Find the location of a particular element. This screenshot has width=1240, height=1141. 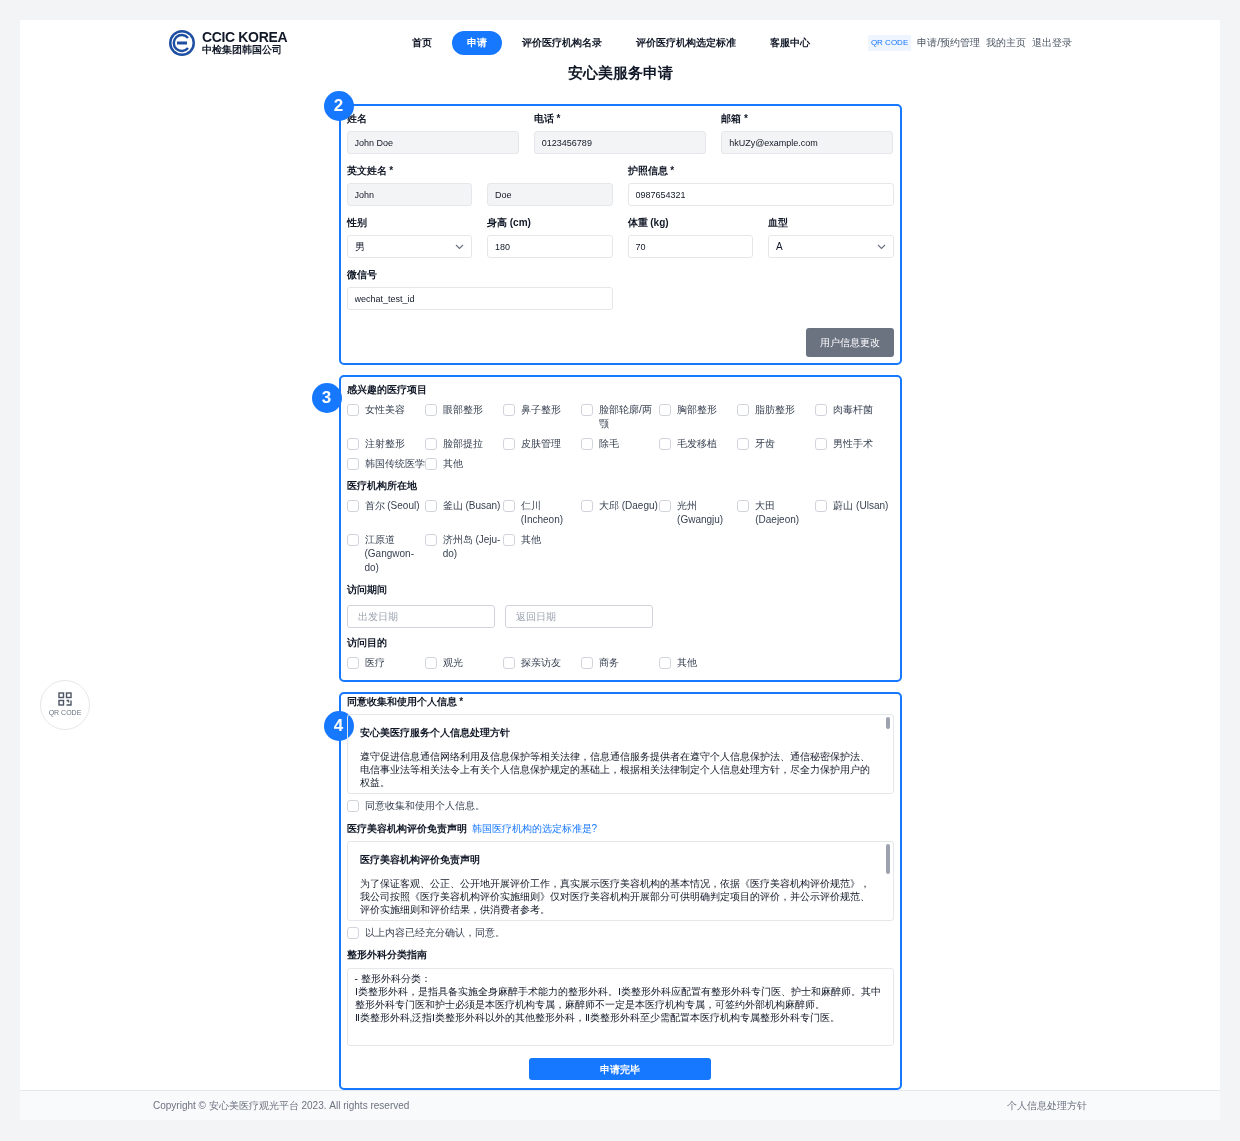

update-info-button: 用户信息更改 is located at coordinates (849, 343).